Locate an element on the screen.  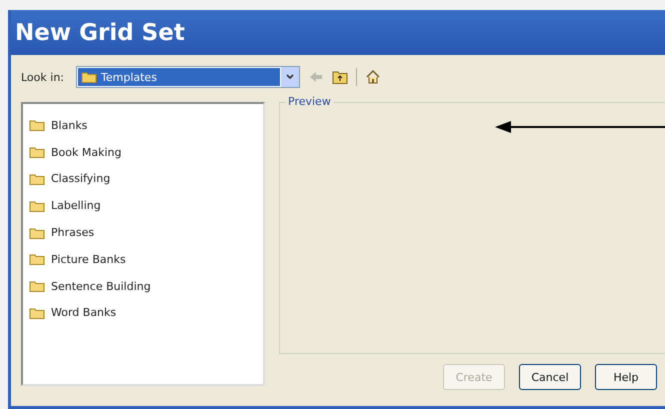
folder-item: Picture Banks is located at coordinates (143, 259).